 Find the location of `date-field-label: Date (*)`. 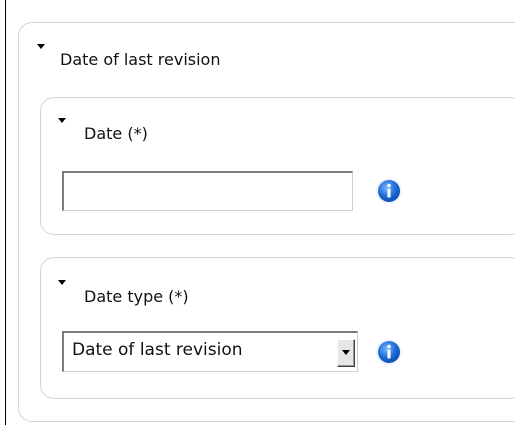

date-field-label: Date (*) is located at coordinates (116, 133).